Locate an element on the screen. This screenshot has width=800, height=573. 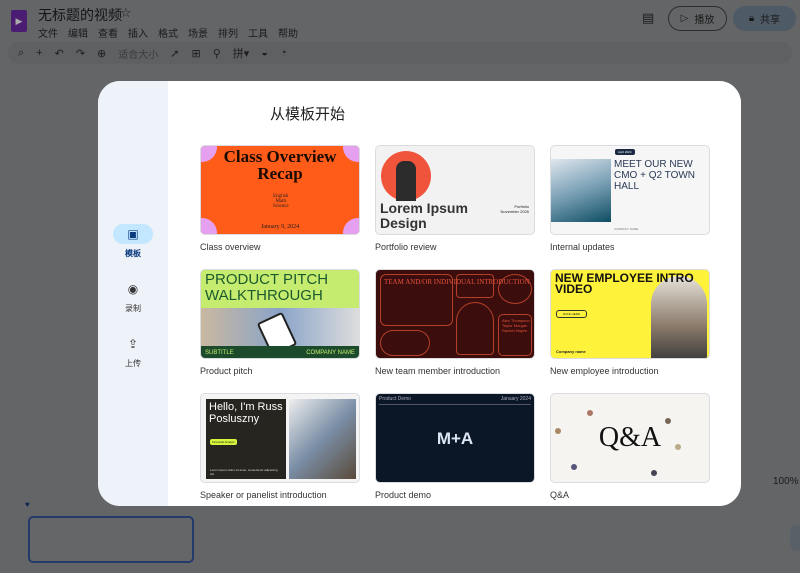
vids-logo-icon: ▶ is located at coordinates (19, 21).